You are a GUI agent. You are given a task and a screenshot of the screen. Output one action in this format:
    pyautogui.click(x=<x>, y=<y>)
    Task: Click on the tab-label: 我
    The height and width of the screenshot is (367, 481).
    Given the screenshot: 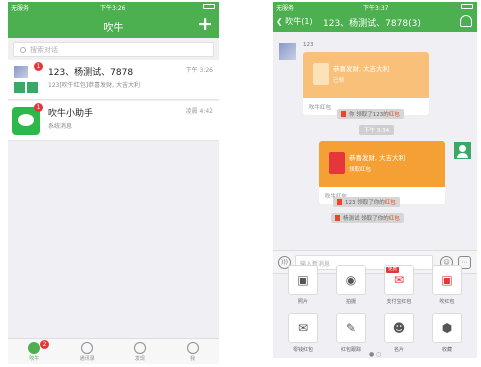 What is the action you would take?
    pyautogui.click(x=193, y=359)
    